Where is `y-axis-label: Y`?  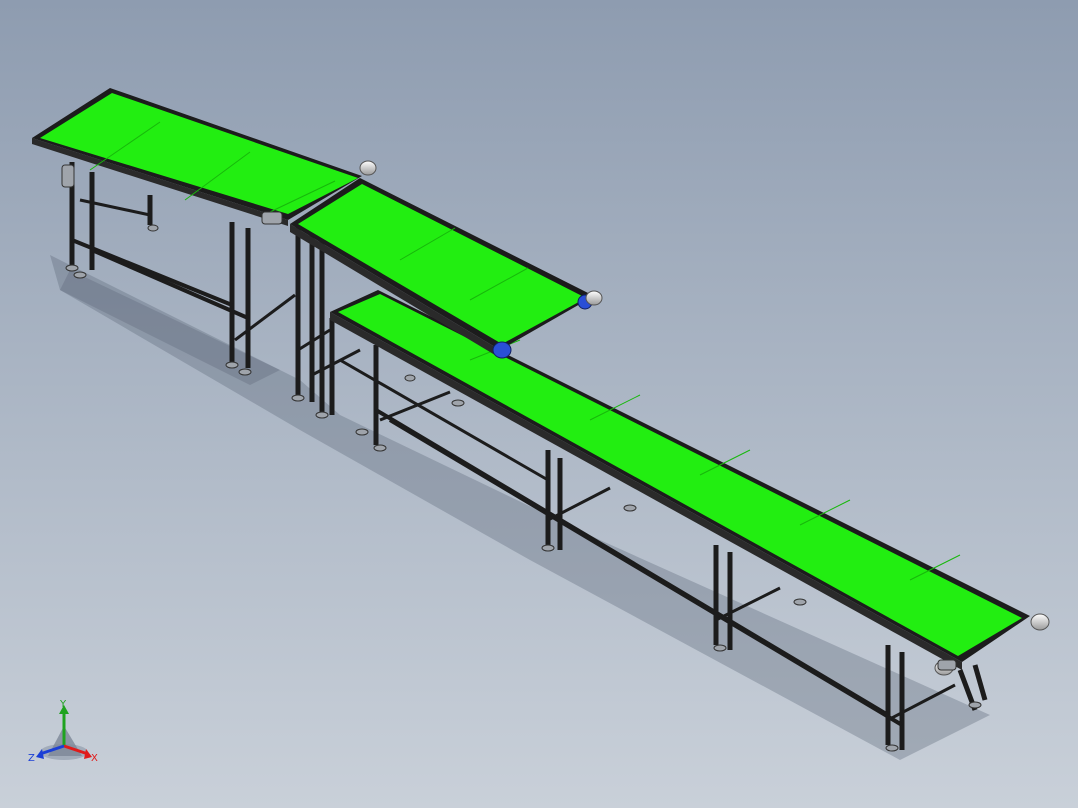 y-axis-label: Y is located at coordinates (63, 704).